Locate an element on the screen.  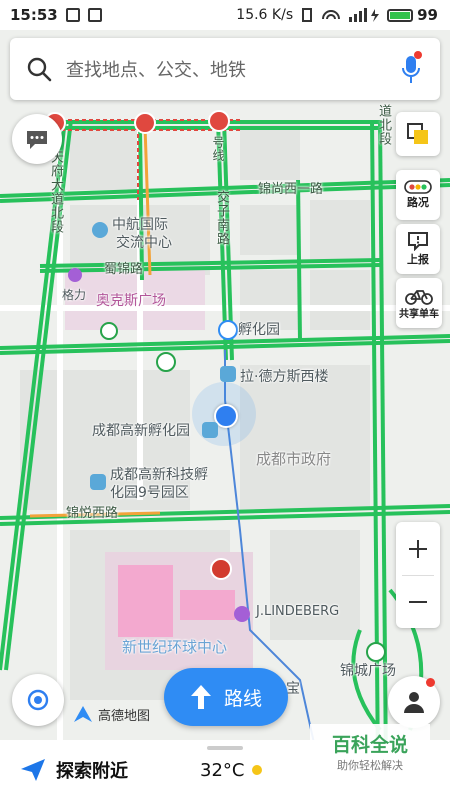
store-icon is located at coordinates (109, 331).